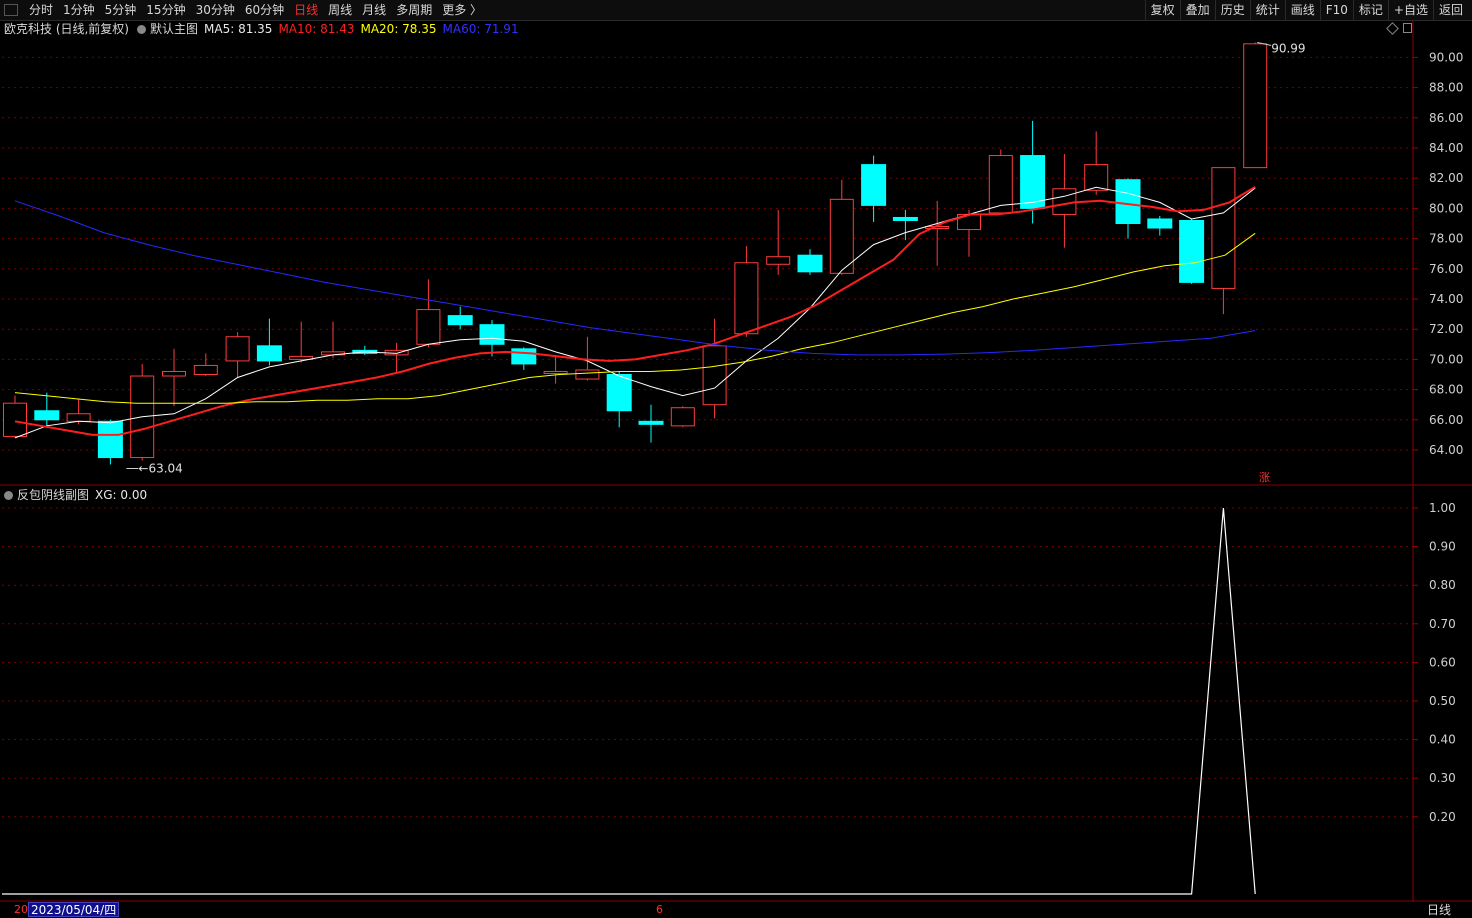  Describe the element at coordinates (1446, 88) in the screenshot. I see `y-tick-label: 88.00` at that location.